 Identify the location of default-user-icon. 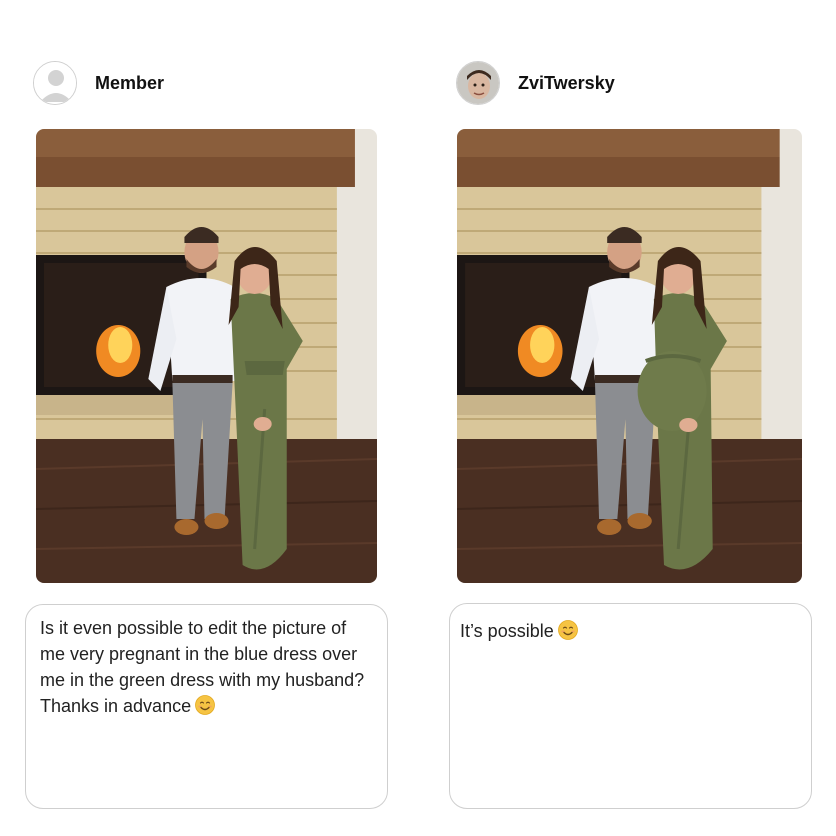
(55, 83).